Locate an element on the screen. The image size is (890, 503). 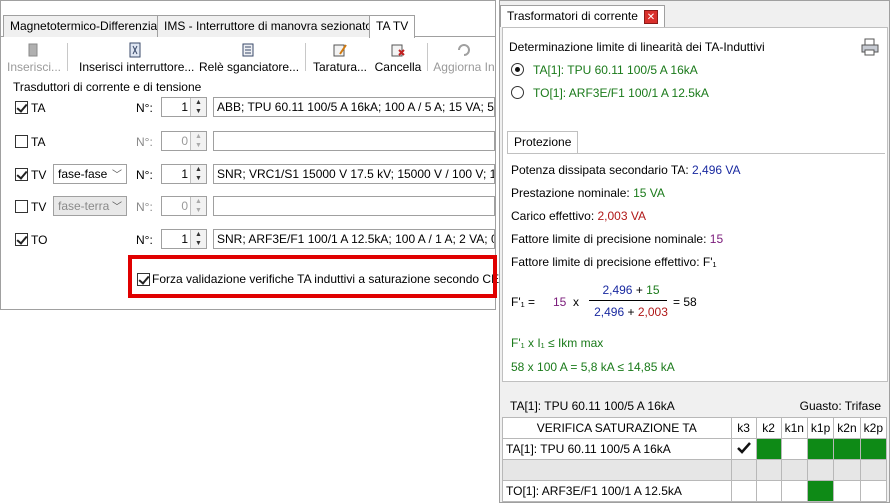
to1-option-label: TO[1]: ARF3E/F1 100/1 A 12.5kA is located at coordinates (621, 93).